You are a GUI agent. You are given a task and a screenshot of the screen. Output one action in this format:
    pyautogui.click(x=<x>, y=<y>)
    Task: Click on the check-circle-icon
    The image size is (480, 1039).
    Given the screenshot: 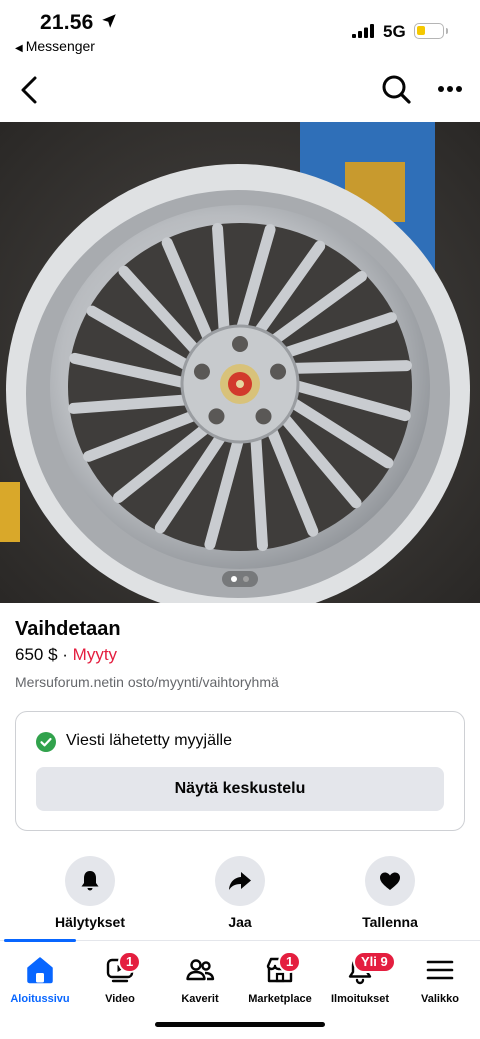 What is the action you would take?
    pyautogui.click(x=46, y=742)
    